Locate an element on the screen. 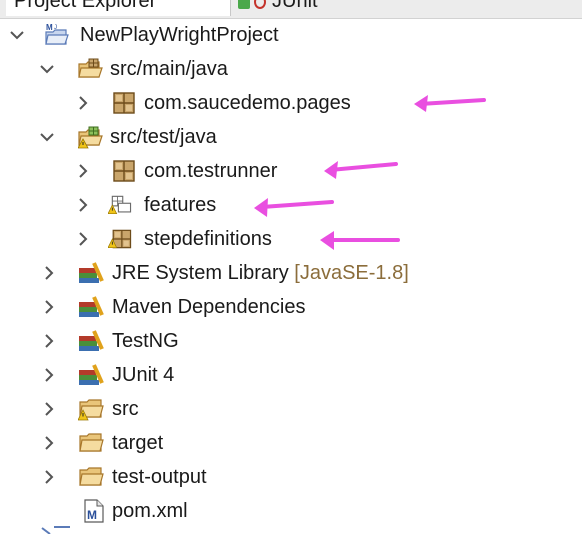 This screenshot has width=582, height=534. maven-file-icon: M is located at coordinates (94, 511).